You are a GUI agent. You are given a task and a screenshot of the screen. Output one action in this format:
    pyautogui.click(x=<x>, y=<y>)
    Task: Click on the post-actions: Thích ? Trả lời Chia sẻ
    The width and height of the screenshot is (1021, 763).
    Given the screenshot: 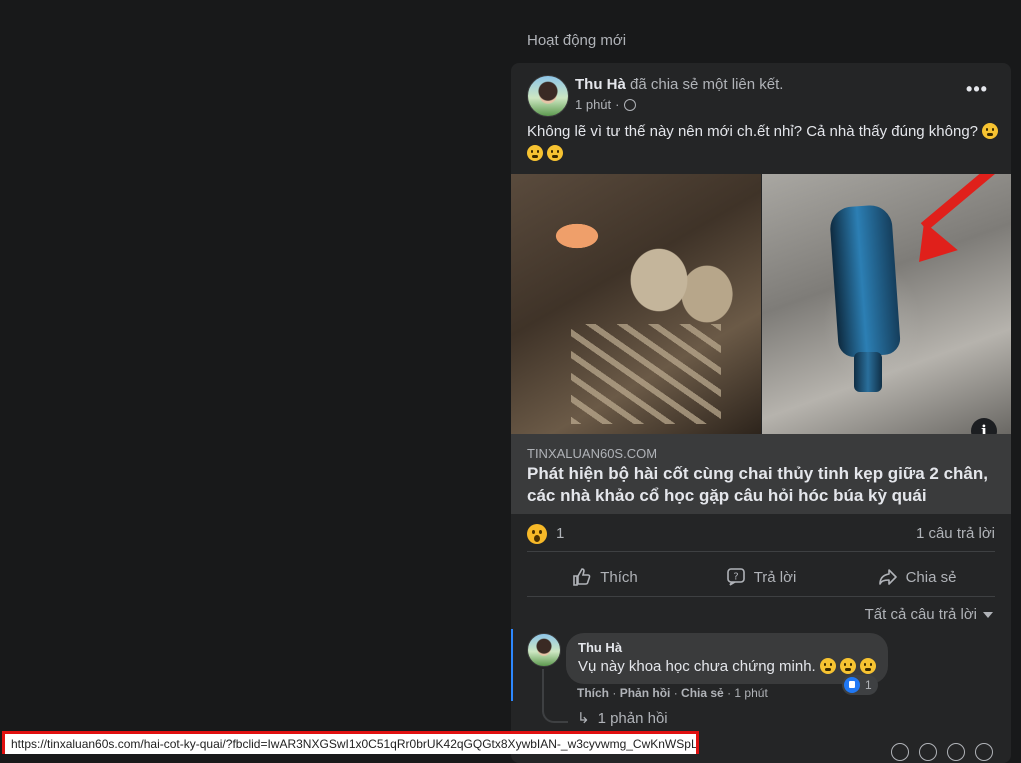 What is the action you would take?
    pyautogui.click(x=761, y=577)
    